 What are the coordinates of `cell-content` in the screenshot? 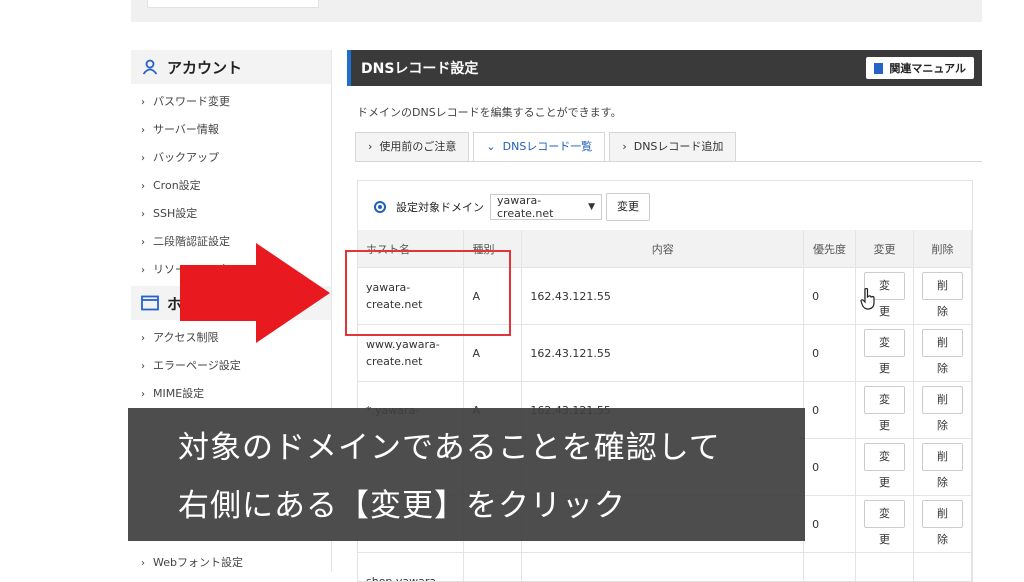 It's located at (663, 567).